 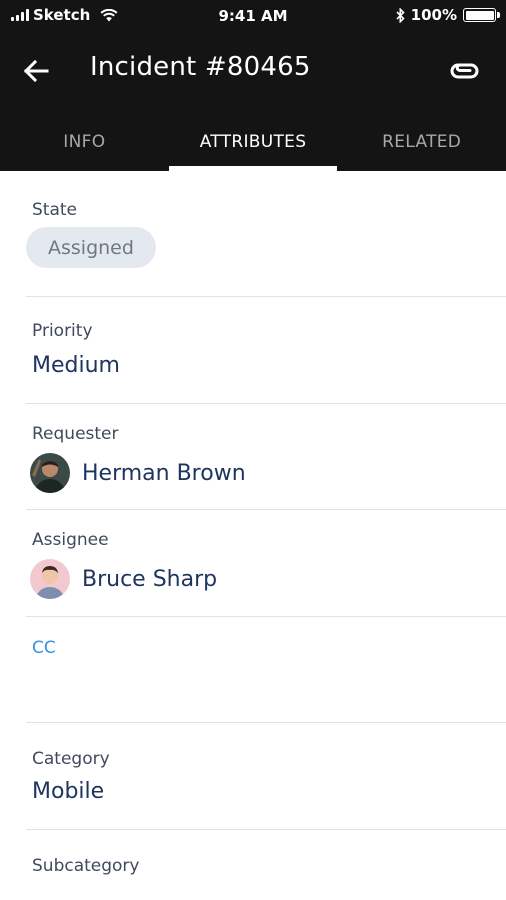 I want to click on priority-value: Medium, so click(x=76, y=365).